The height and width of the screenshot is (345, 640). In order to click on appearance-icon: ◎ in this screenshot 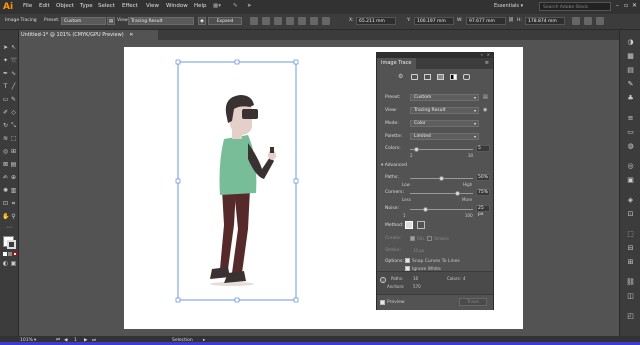, I will do `click(630, 166)`.